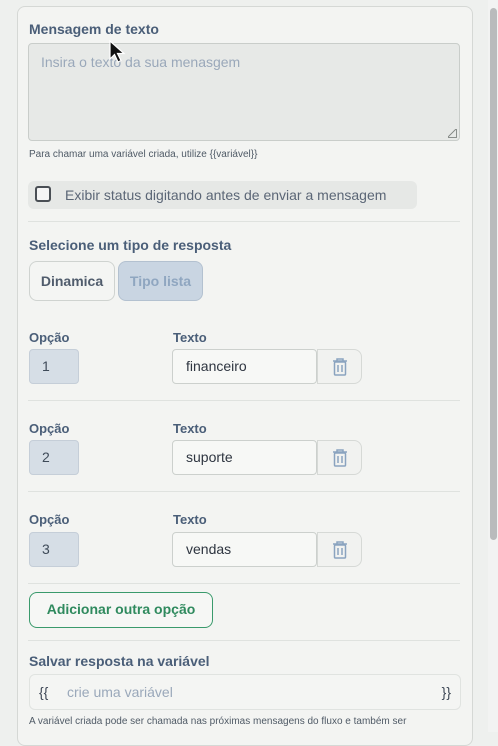  Describe the element at coordinates (244, 457) in the screenshot. I see `option-text-field: suporte` at that location.